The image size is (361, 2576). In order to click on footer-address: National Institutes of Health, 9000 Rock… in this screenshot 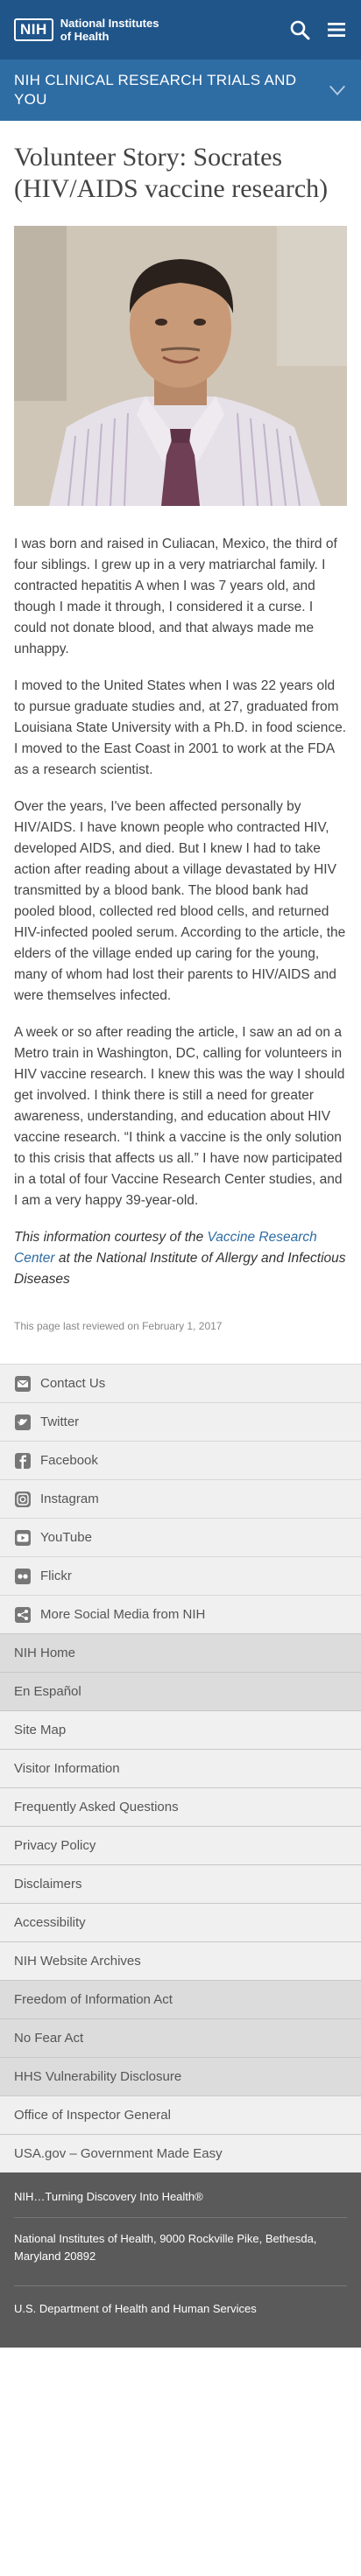, I will do `click(180, 2252)`.